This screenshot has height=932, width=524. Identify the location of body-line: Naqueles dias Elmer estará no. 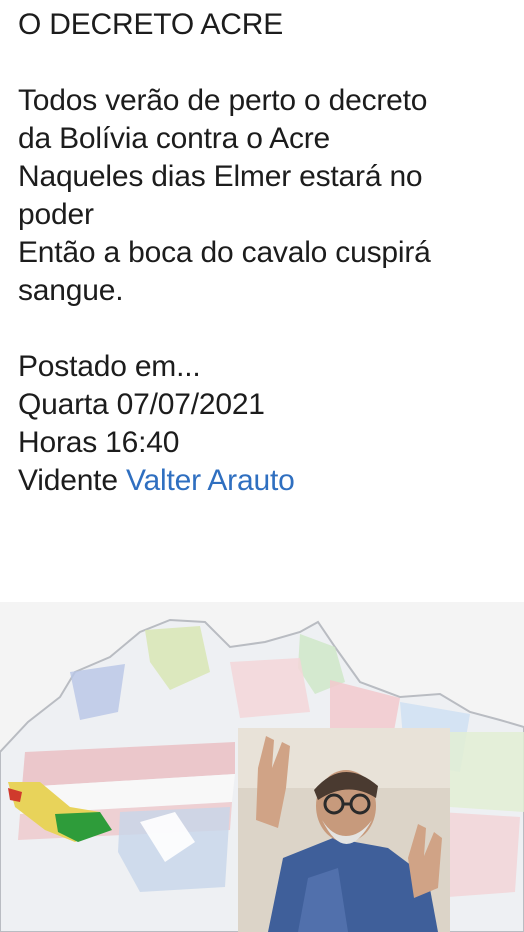
(220, 176).